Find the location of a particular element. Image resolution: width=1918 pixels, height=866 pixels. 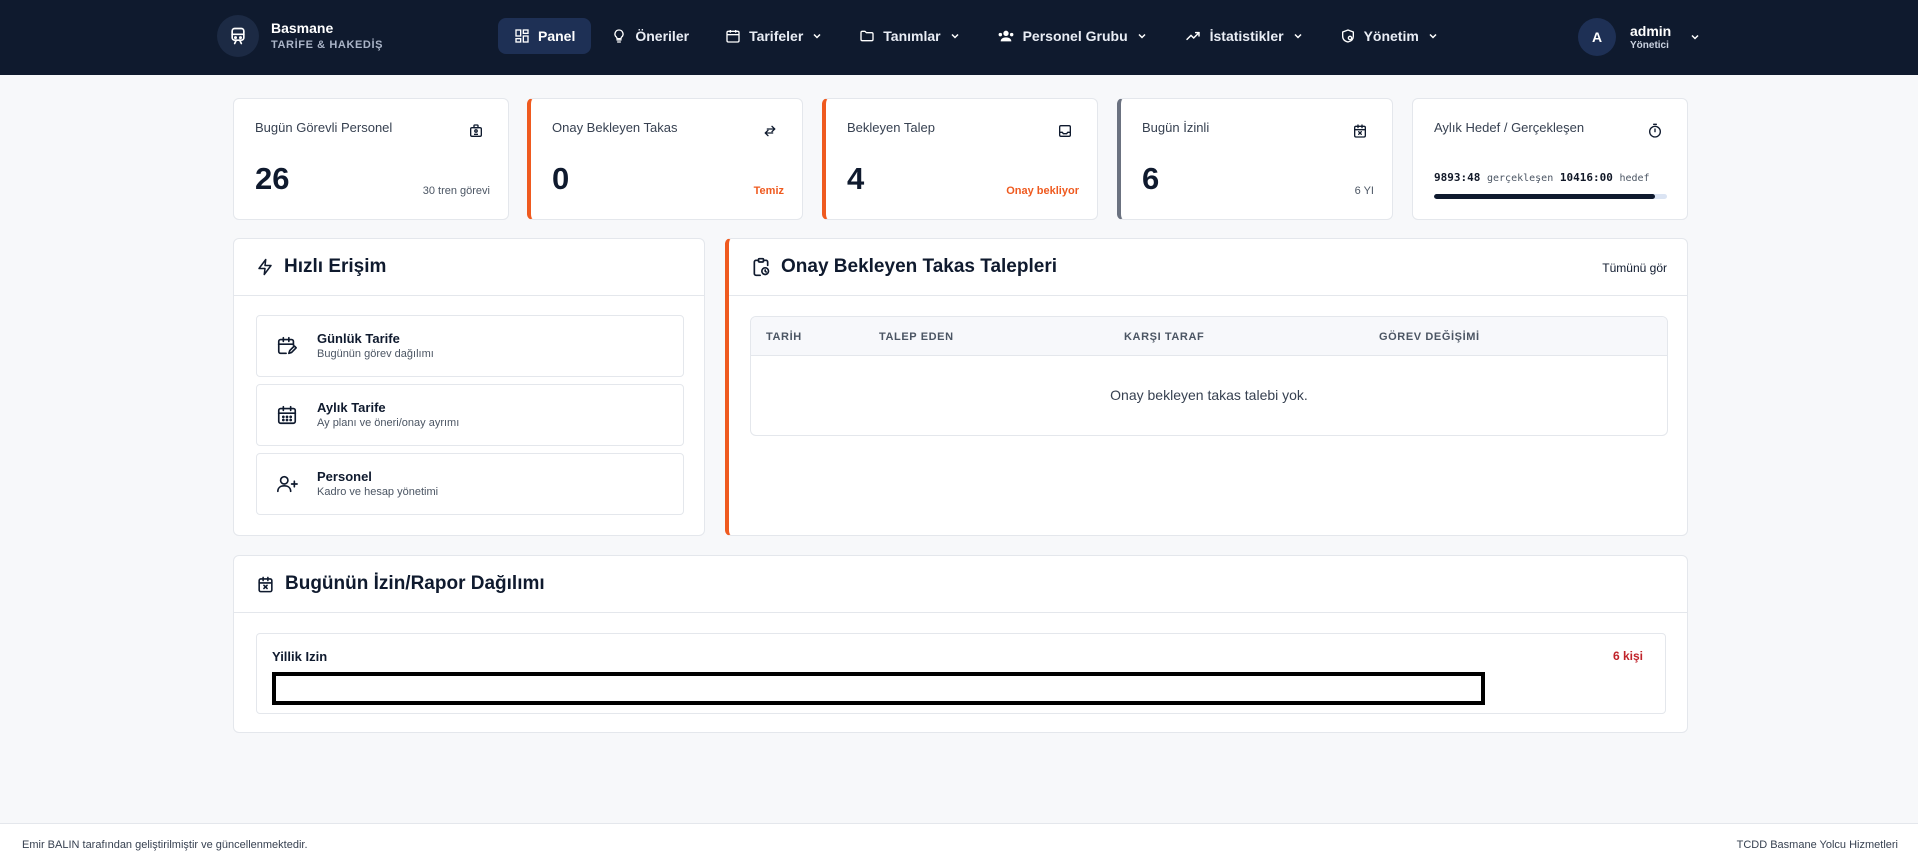

user-role: Yönetici is located at coordinates (1649, 45).